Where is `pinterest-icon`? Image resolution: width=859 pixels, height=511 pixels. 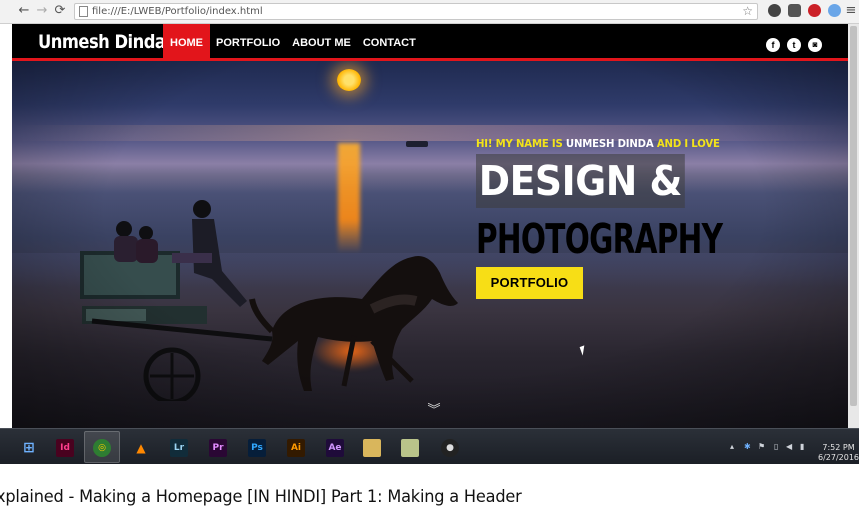 pinterest-icon is located at coordinates (814, 10).